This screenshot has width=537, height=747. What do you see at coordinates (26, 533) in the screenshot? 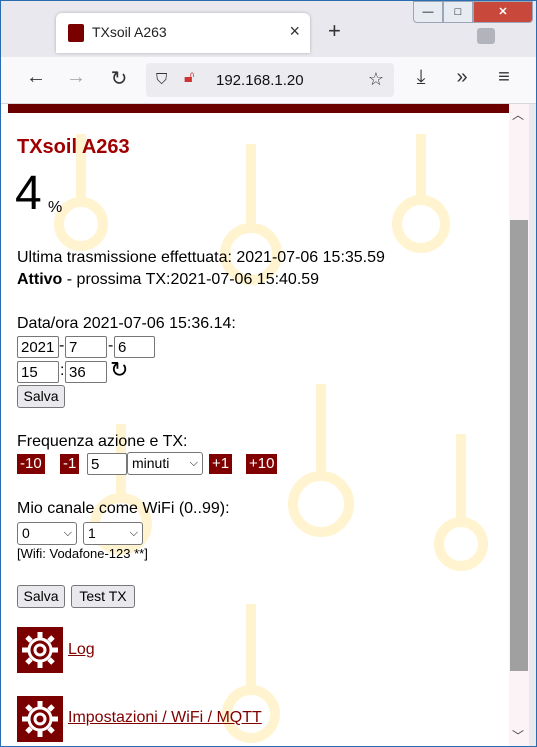
I see `channel-a-value: 0` at bounding box center [26, 533].